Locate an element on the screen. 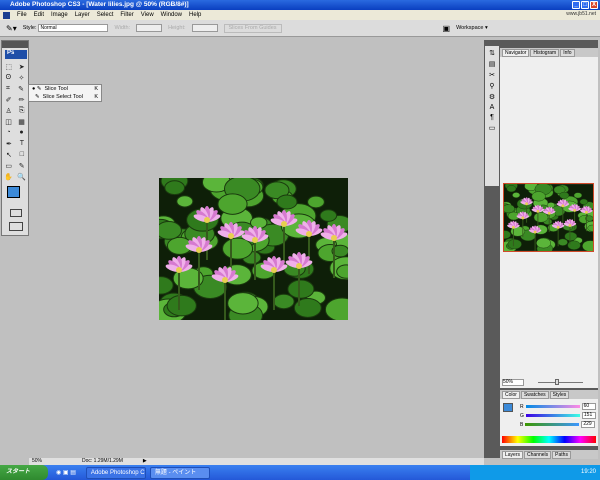 Image resolution: width=600 pixels, height=480 pixels. tab-layers: Layers is located at coordinates (513, 455).